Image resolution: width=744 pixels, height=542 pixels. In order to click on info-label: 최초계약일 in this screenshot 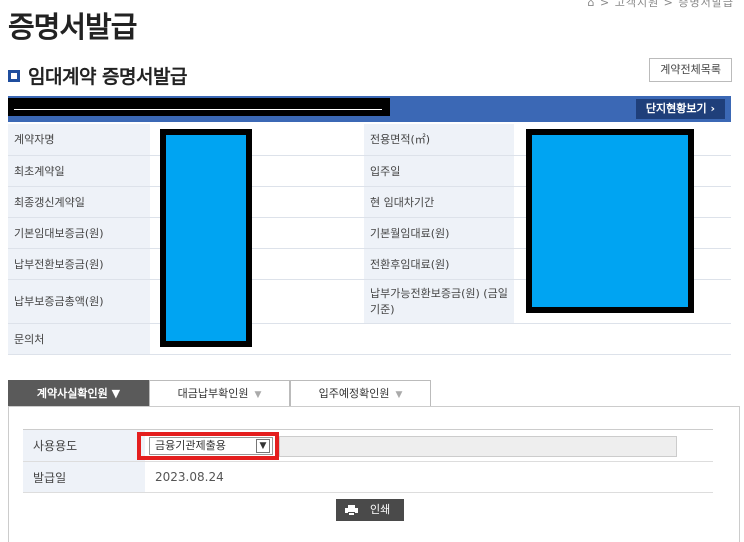, I will do `click(79, 171)`.